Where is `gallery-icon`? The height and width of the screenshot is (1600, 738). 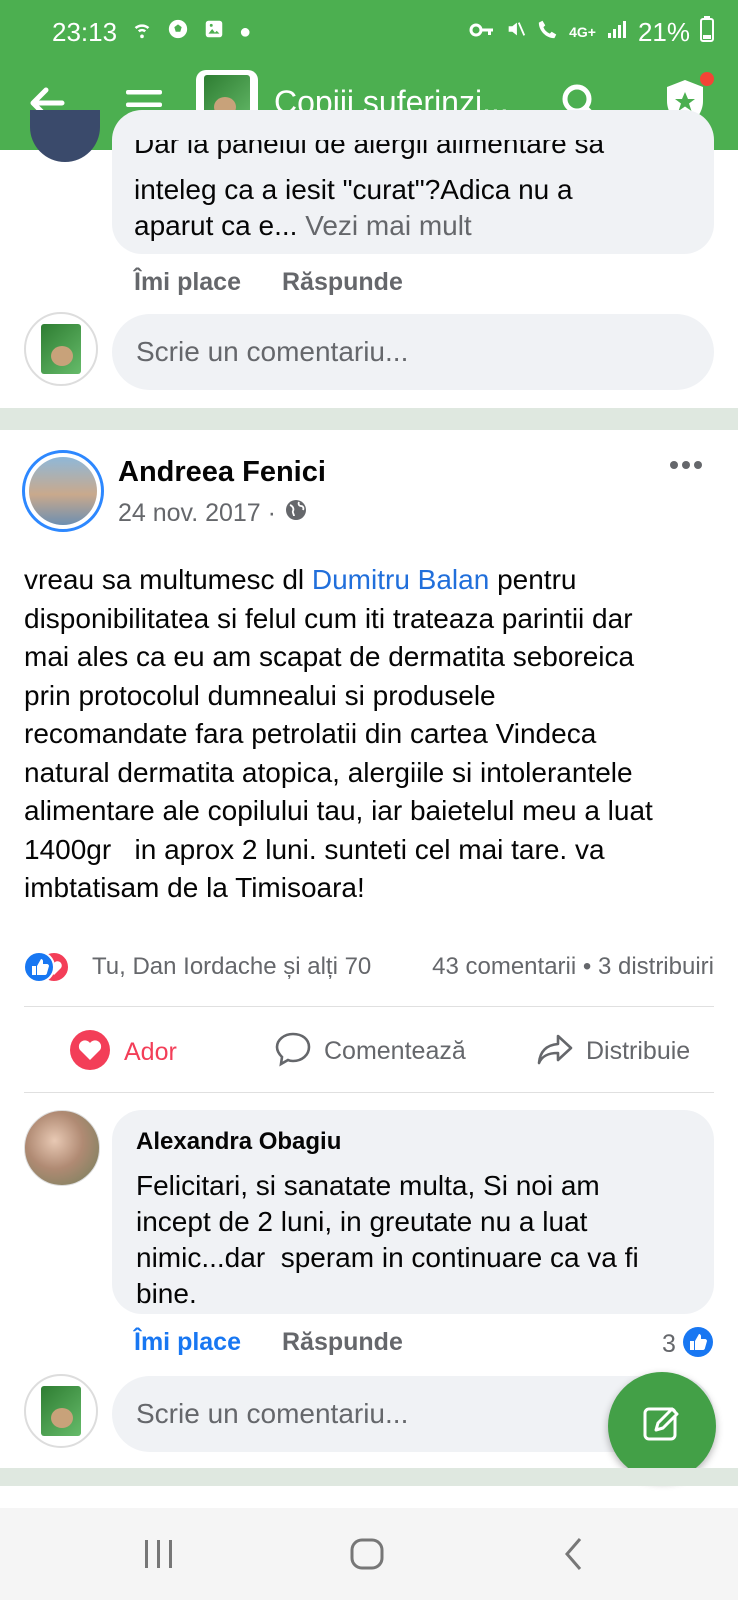 gallery-icon is located at coordinates (214, 32).